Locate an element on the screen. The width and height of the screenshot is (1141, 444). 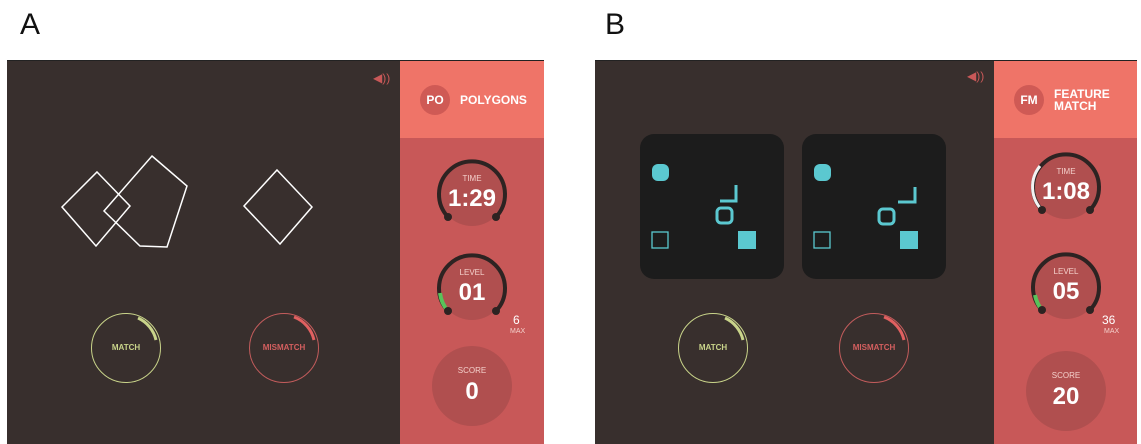
time-dial: TIME 1:29 is located at coordinates (472, 193).